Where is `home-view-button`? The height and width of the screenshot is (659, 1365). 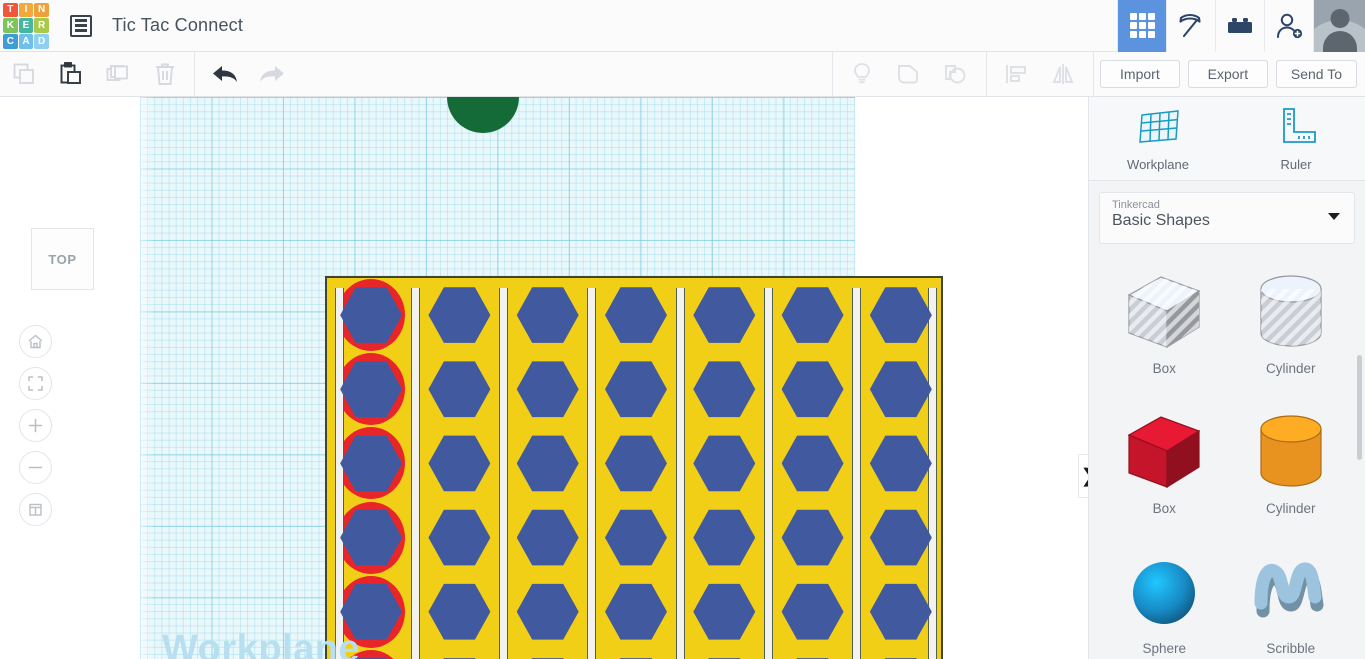
home-view-button is located at coordinates (35, 341).